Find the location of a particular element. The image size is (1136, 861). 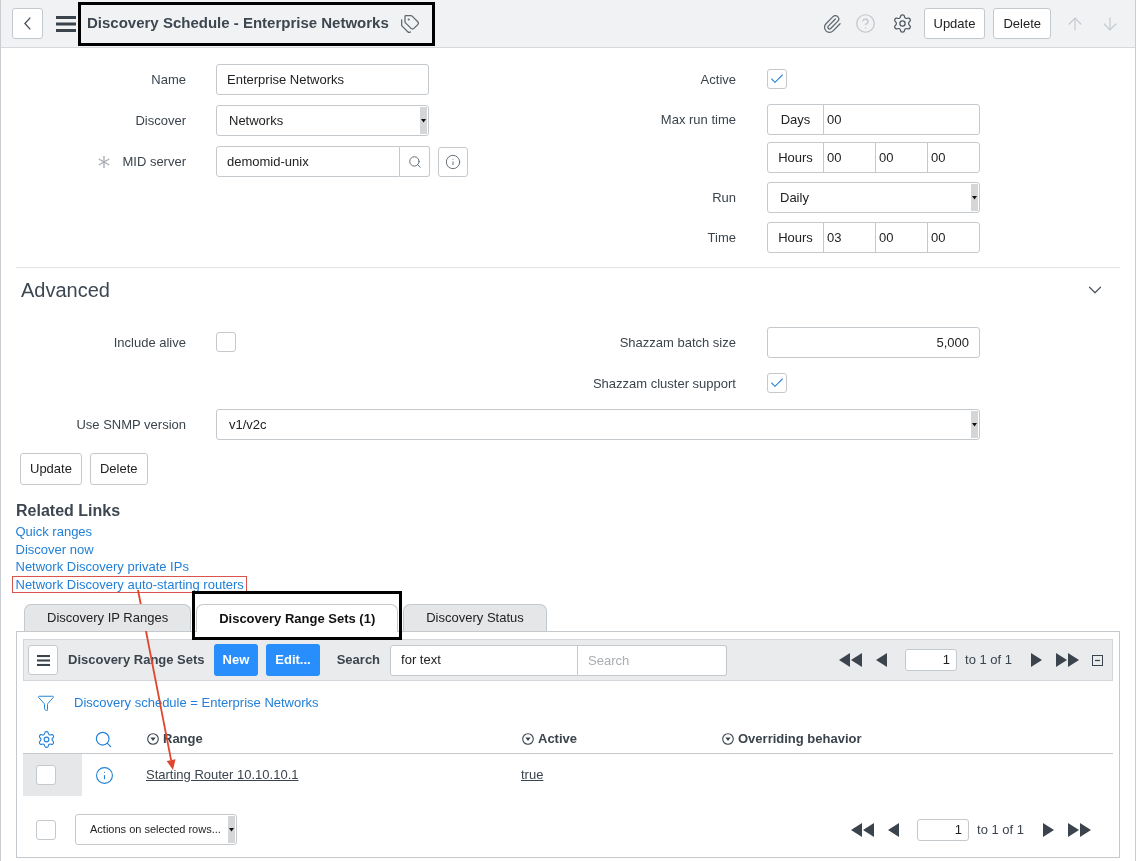

field-label: Name is located at coordinates (168, 79).